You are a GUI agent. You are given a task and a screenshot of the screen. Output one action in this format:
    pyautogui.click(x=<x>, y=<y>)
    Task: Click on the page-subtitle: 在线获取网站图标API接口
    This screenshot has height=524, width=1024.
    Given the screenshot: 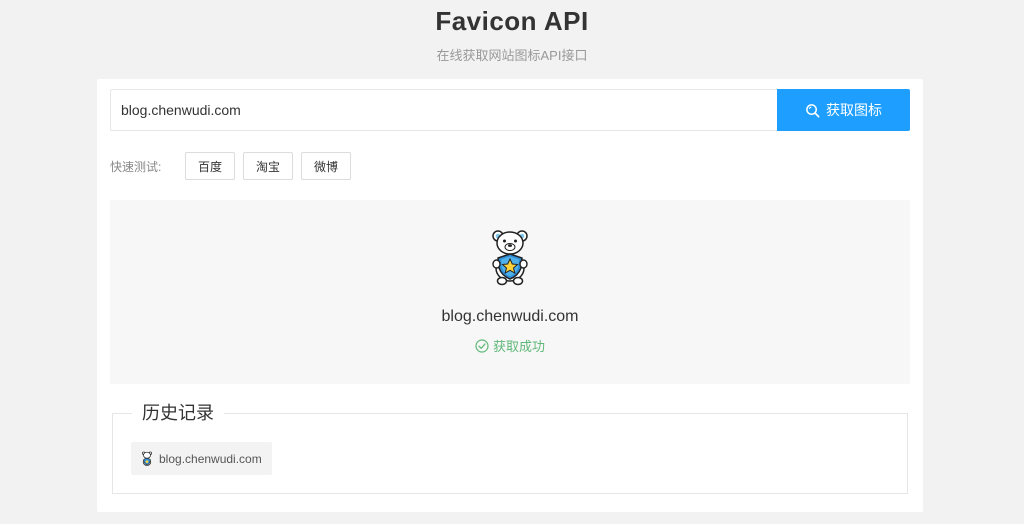 What is the action you would take?
    pyautogui.click(x=512, y=55)
    